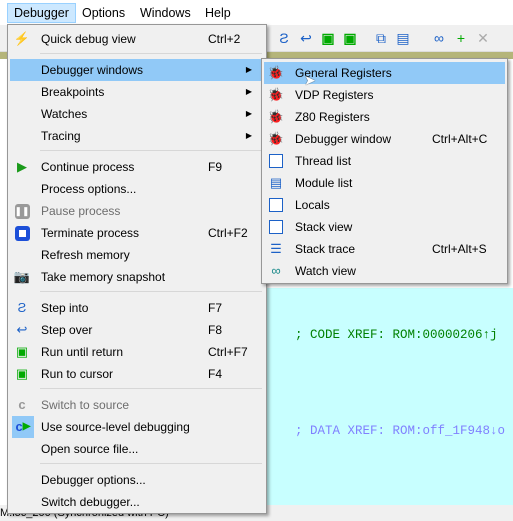  Describe the element at coordinates (461, 38) in the screenshot. I see `add-watch-icon: +` at that location.